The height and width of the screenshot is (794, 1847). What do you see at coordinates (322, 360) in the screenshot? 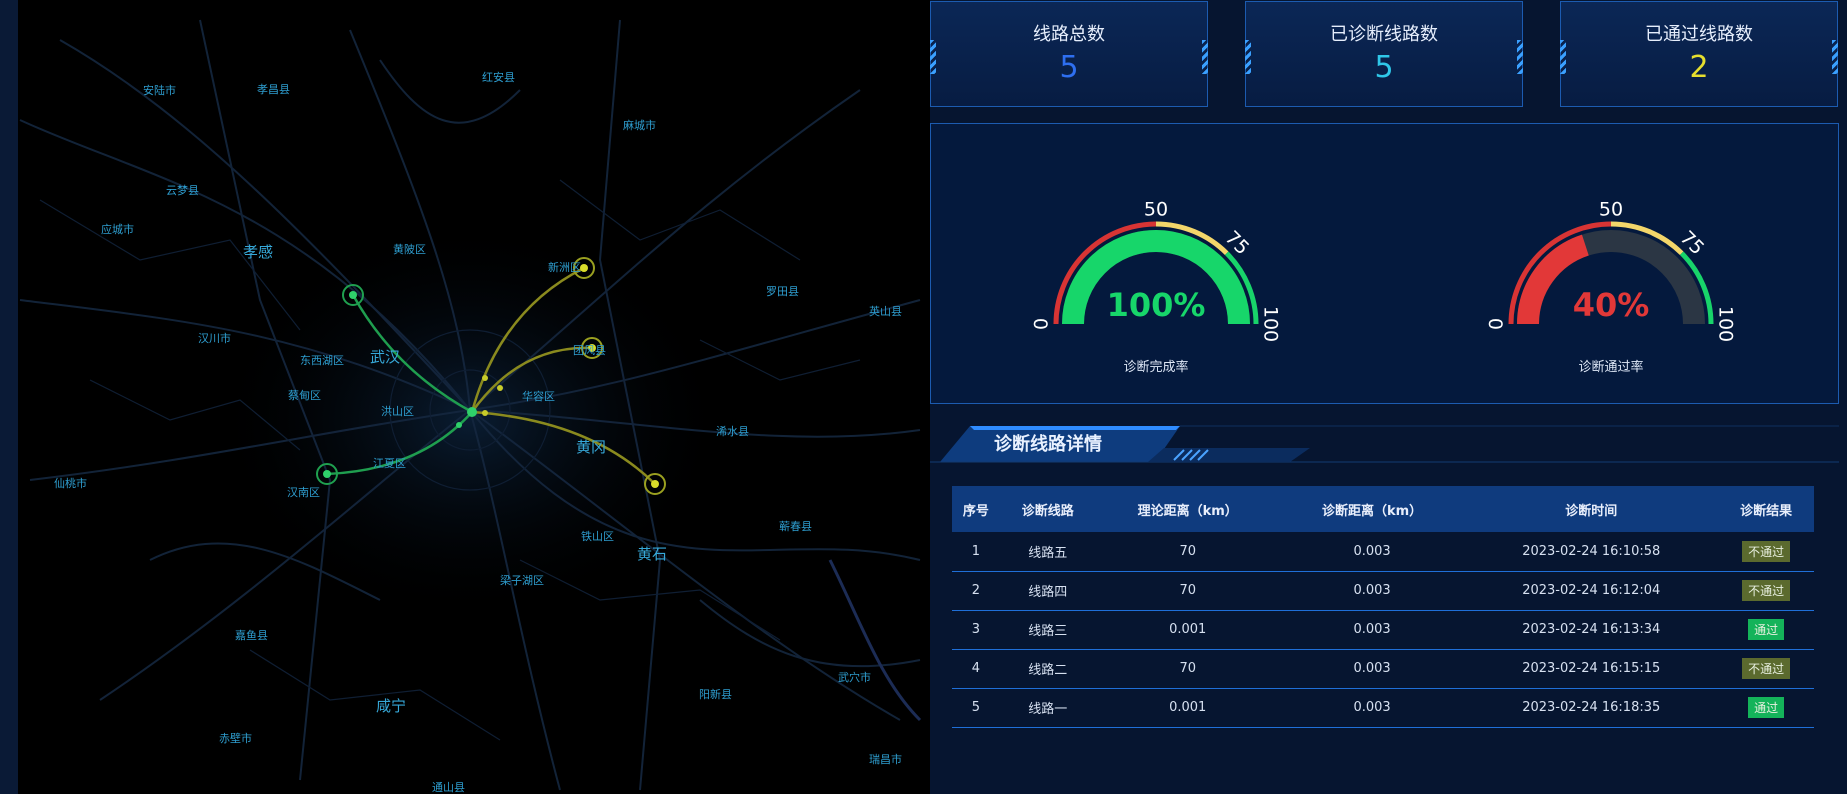
I see `map-place: 东西湖区` at bounding box center [322, 360].